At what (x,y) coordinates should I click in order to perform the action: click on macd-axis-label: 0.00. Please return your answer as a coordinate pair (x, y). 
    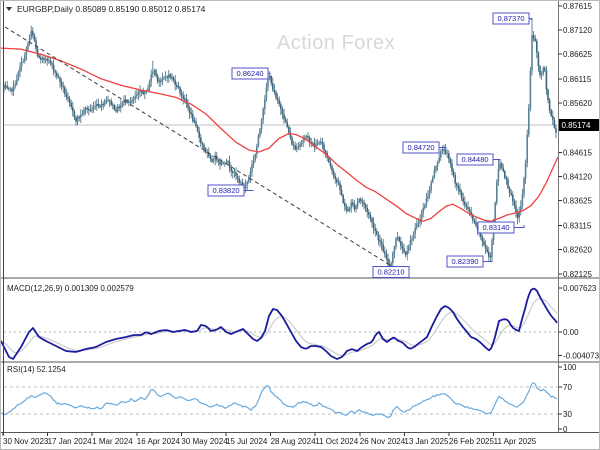
    Looking at the image, I should click on (571, 332).